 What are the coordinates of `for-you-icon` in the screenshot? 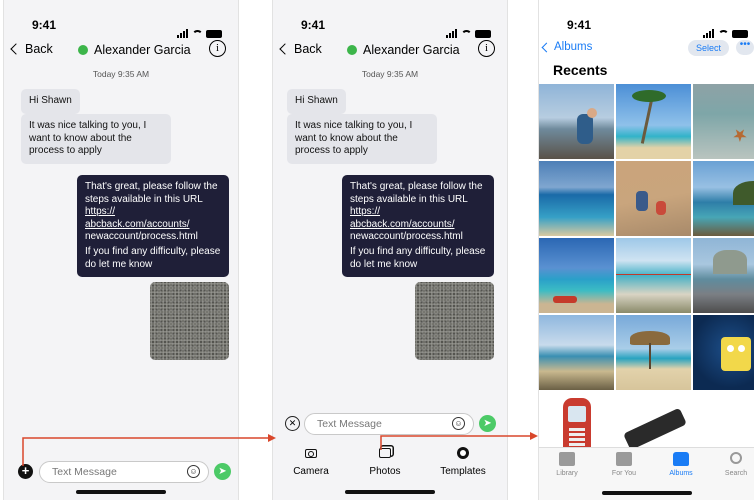 It's located at (624, 459).